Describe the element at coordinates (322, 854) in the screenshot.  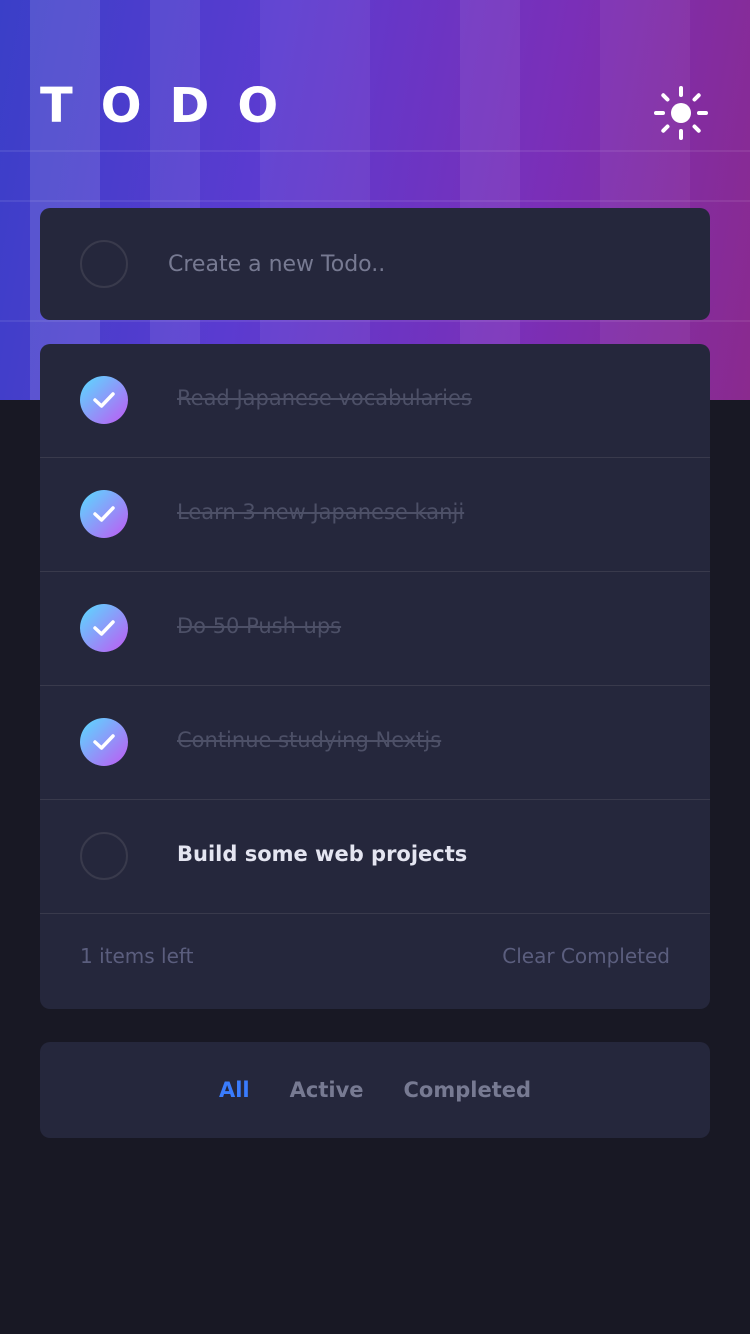
I see `todo-text: Build some web projects` at that location.